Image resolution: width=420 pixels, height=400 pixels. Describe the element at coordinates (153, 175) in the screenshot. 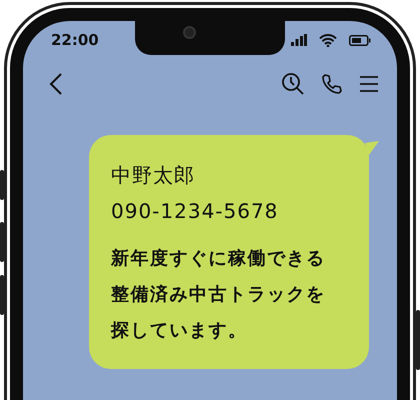

I see `sender-name: 中野太郎` at that location.